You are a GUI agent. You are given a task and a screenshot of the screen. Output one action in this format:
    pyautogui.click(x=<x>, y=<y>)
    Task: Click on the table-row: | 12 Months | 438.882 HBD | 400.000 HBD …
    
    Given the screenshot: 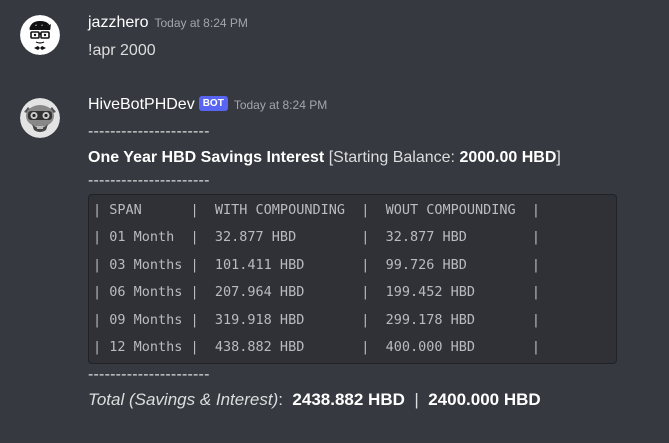 What is the action you would take?
    pyautogui.click(x=317, y=346)
    